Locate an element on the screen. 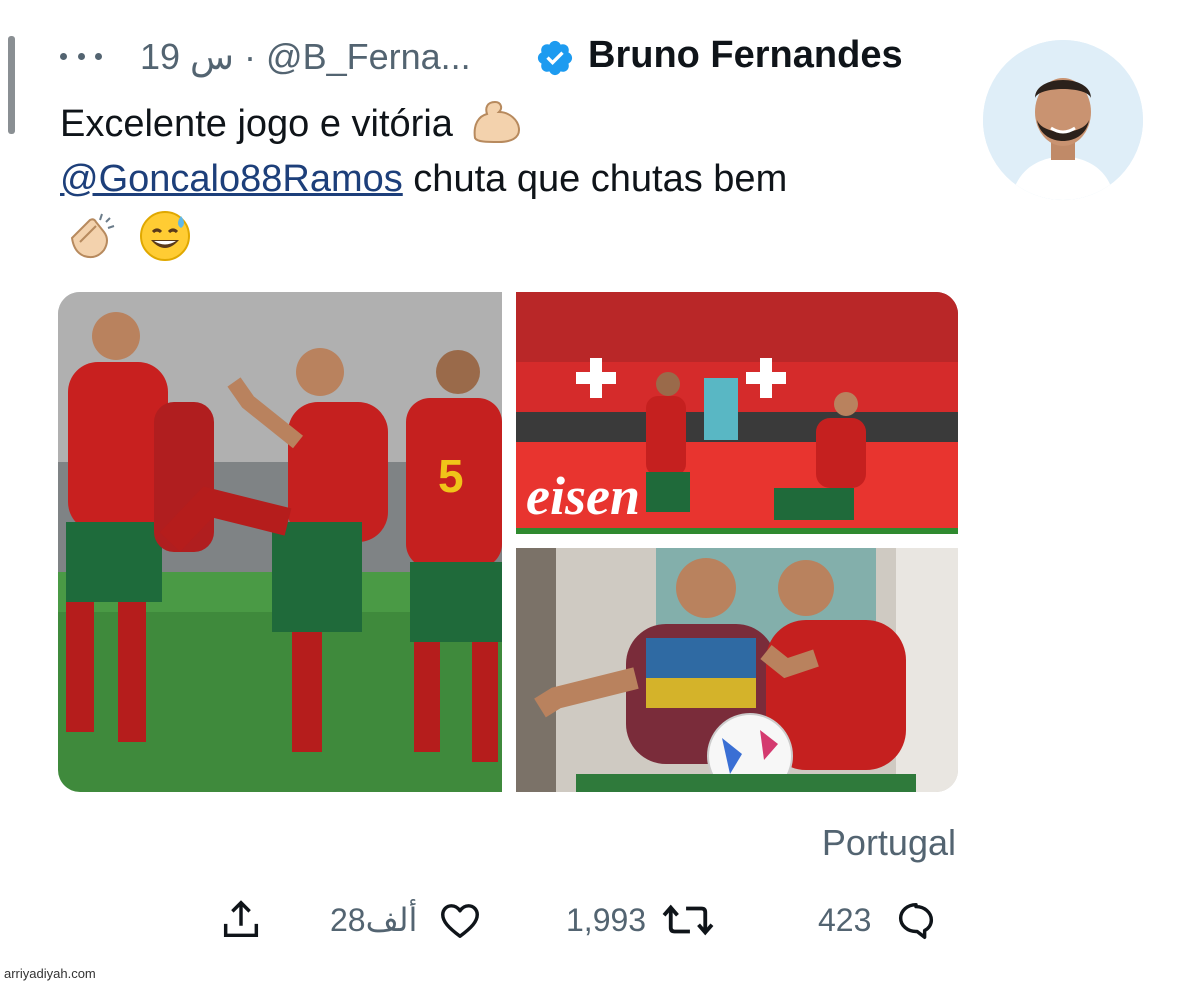 This screenshot has height=984, width=1200. share-icon is located at coordinates (241, 920).